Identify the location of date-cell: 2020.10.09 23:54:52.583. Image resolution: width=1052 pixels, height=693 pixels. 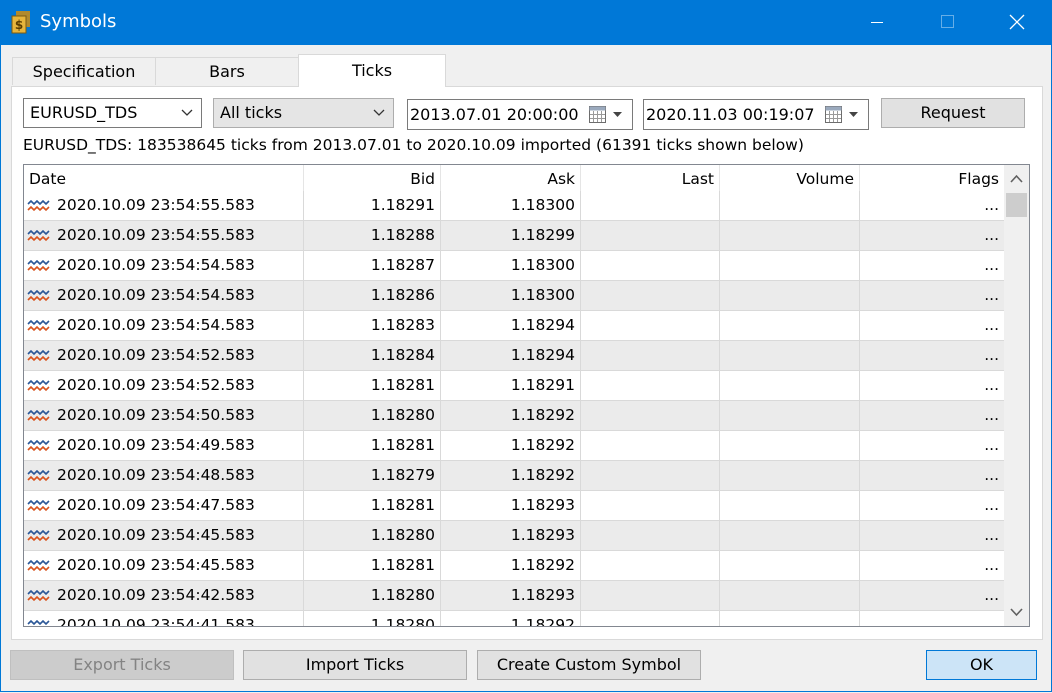
(164, 385).